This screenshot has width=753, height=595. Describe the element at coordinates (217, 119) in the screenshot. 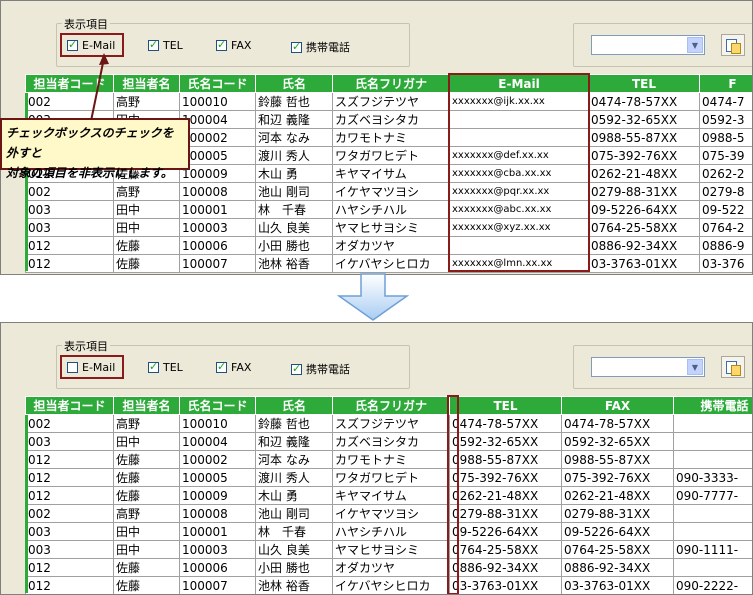

I see `cell: 100004` at that location.